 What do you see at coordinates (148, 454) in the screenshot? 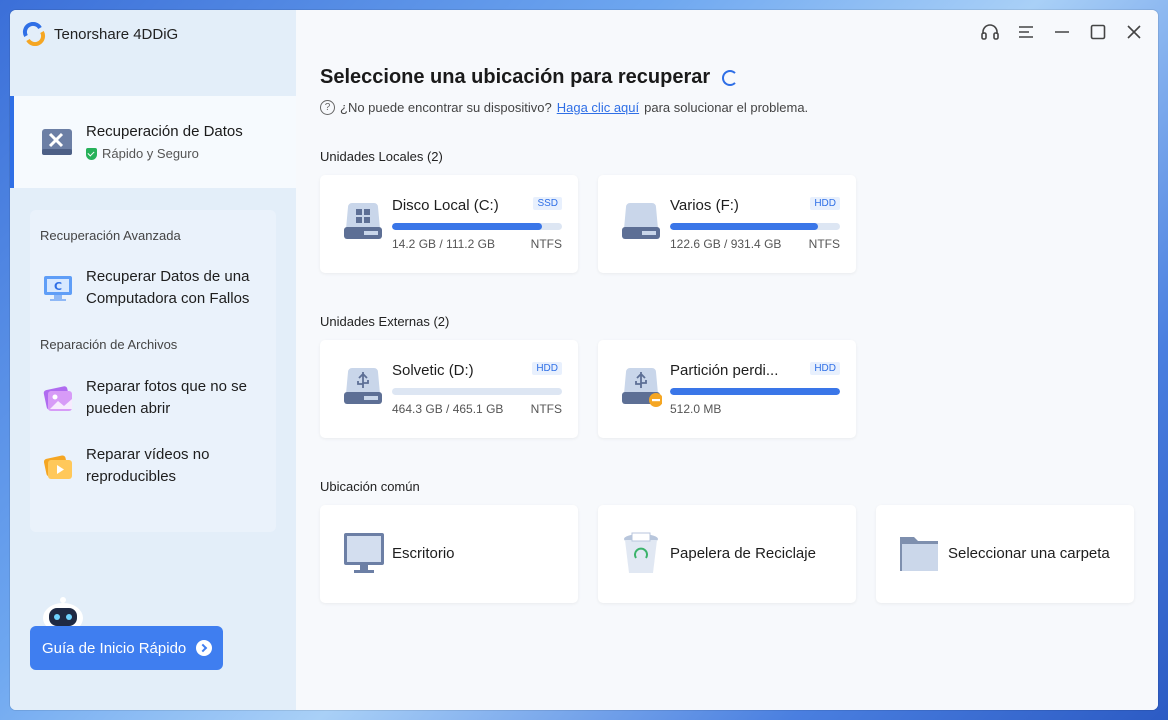
I see `item-label-line1: Reparar vídeos no` at bounding box center [148, 454].